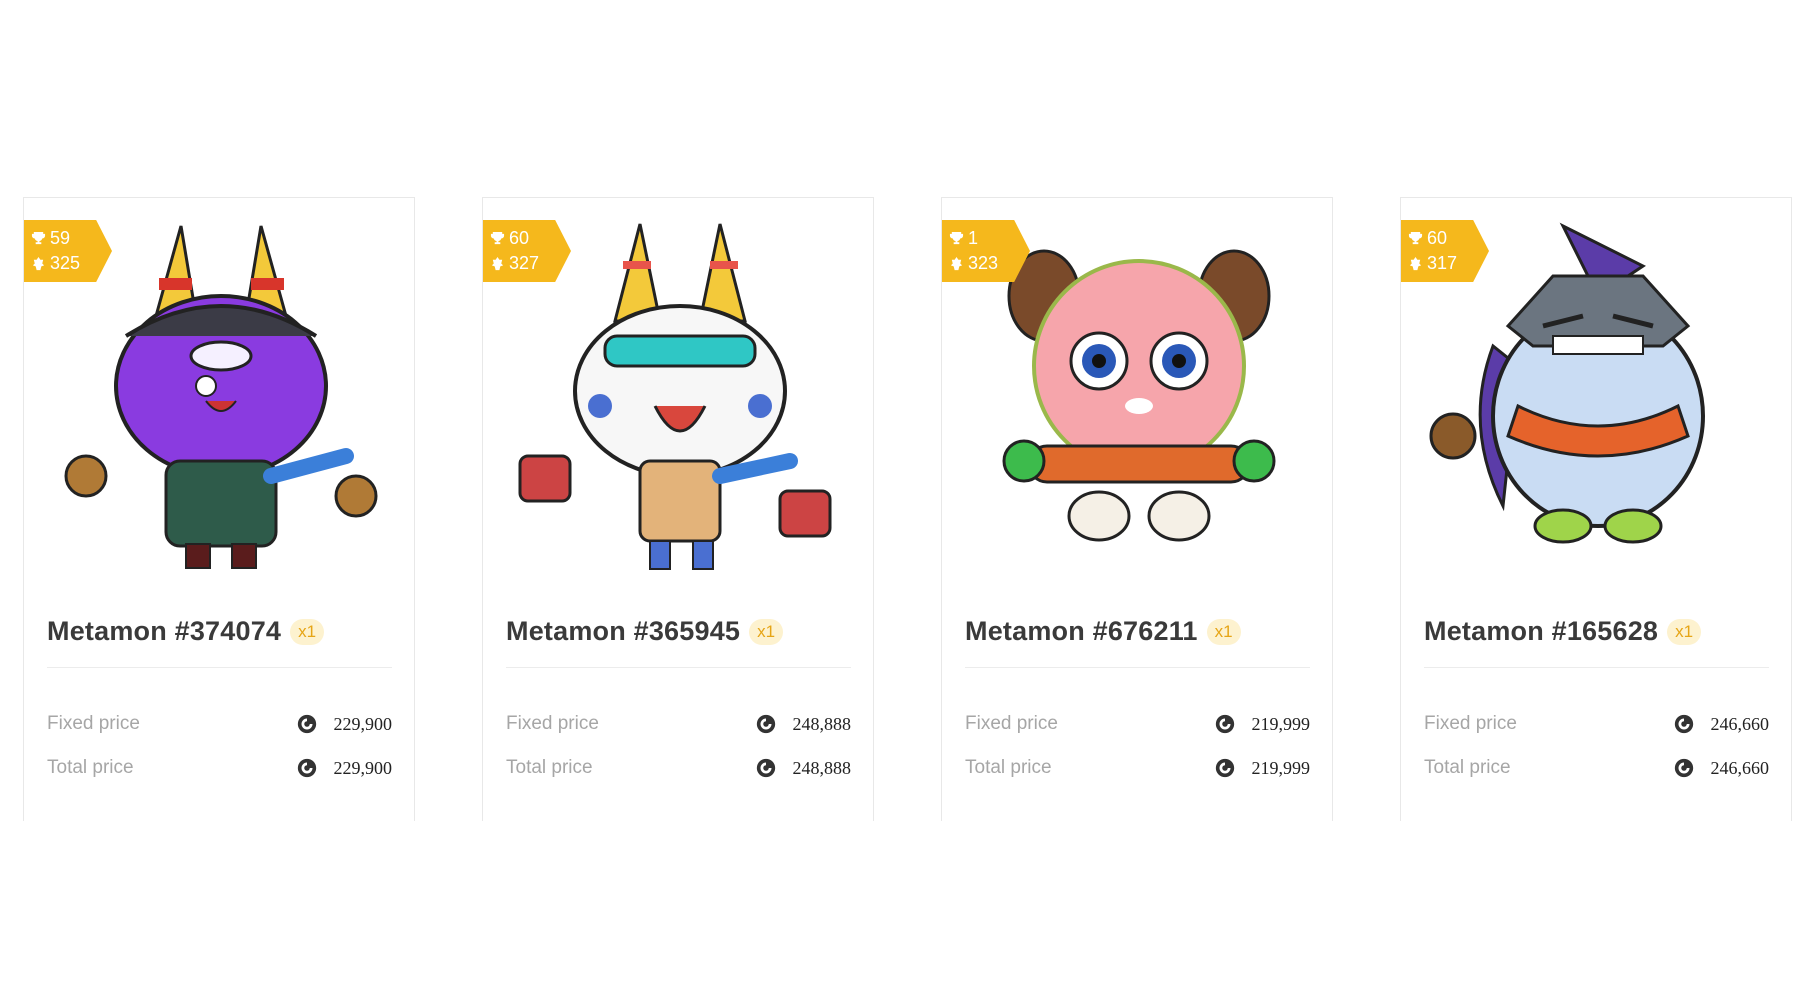  Describe the element at coordinates (219, 768) in the screenshot. I see `total-price-row: Total price 229,900` at that location.